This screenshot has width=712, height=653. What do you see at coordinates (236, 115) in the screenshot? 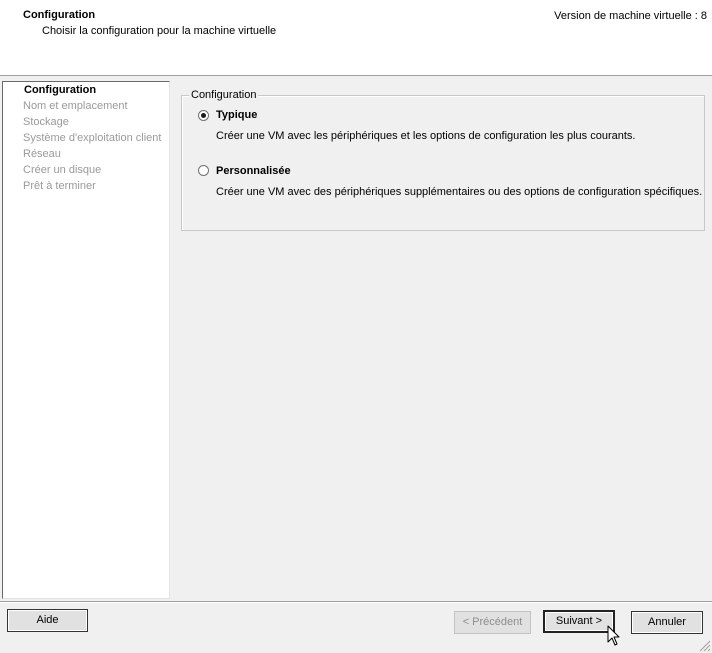
I see `typical-option-label: Typique` at bounding box center [236, 115].